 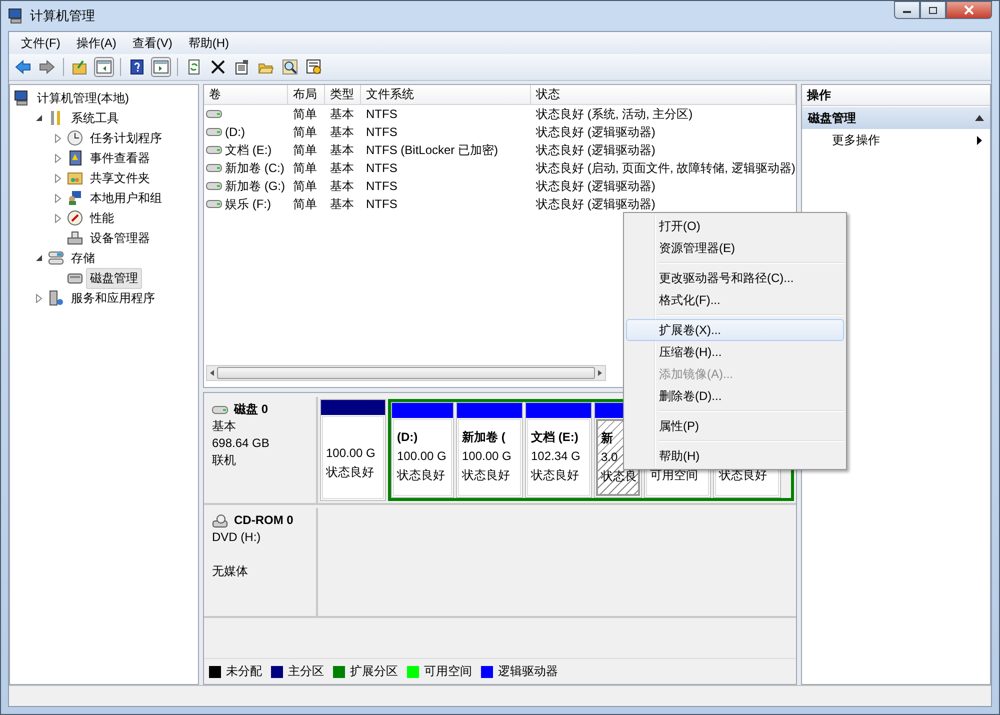 I want to click on minimize-button, so click(x=907, y=10).